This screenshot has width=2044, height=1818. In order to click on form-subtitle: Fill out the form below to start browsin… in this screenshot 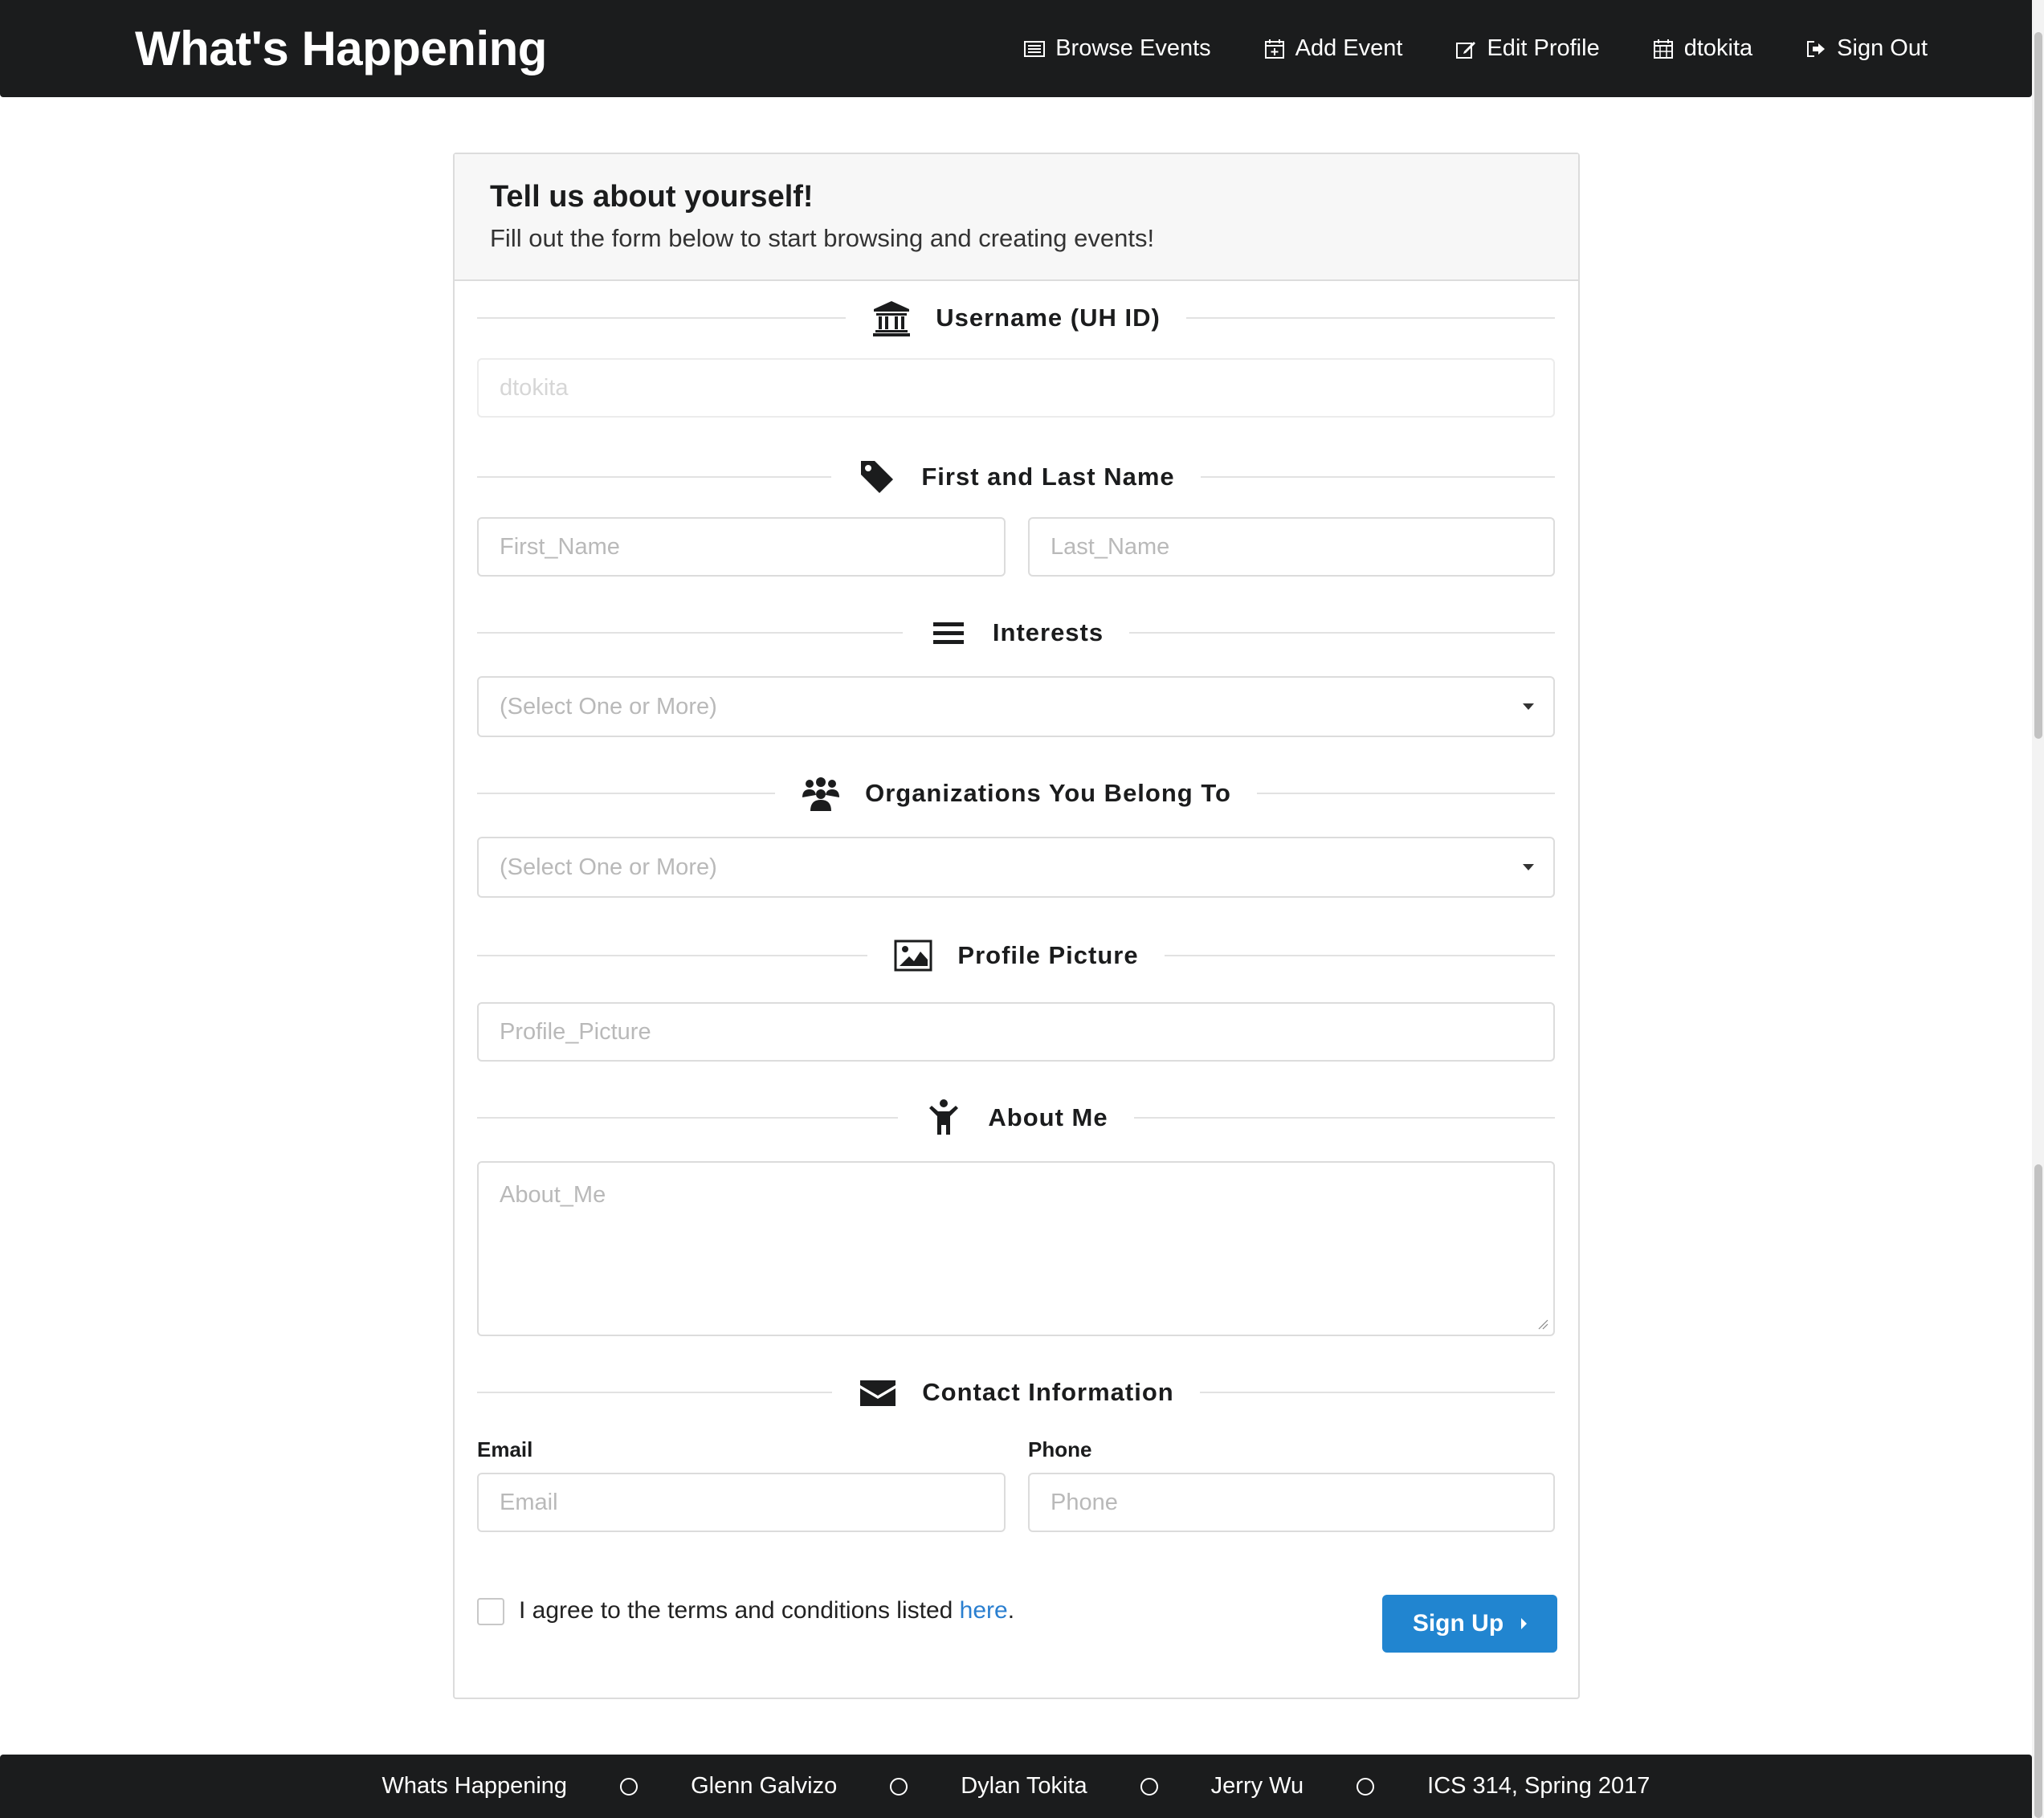, I will do `click(822, 238)`.